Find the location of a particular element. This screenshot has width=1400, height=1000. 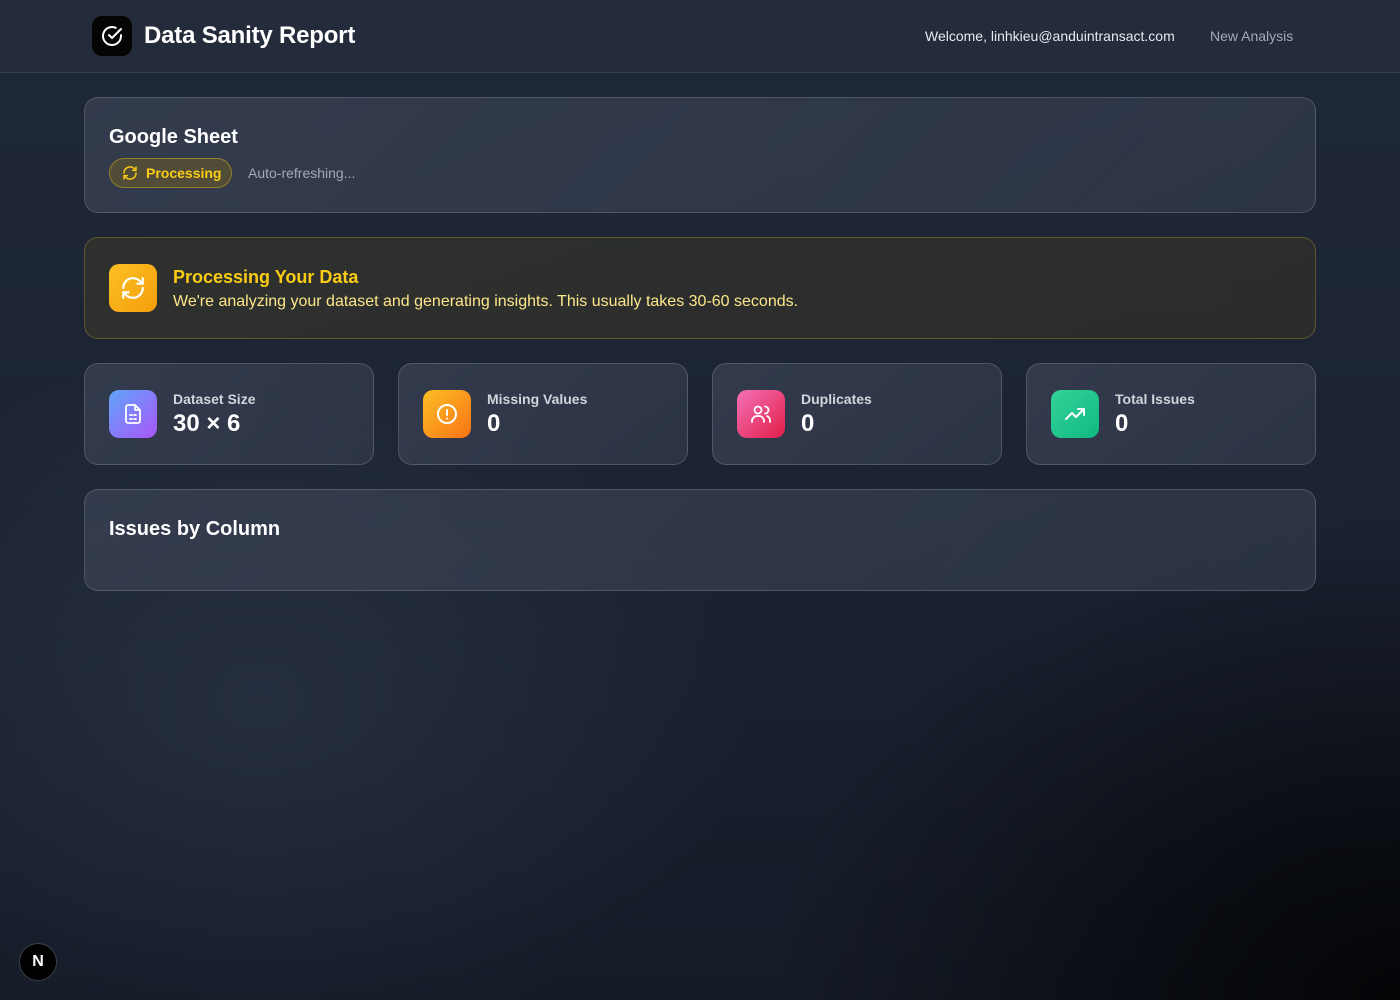

alert-circle-icon is located at coordinates (447, 414).